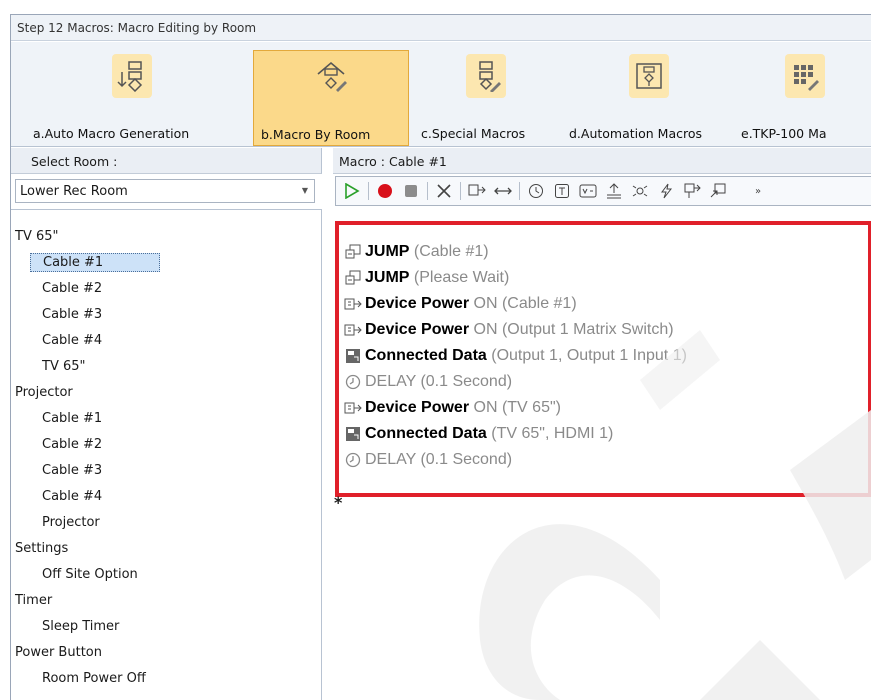 Image resolution: width=871 pixels, height=700 pixels. What do you see at coordinates (571, 329) in the screenshot?
I see `macro-argument: ON (Output 1 Matrix Switch)` at bounding box center [571, 329].